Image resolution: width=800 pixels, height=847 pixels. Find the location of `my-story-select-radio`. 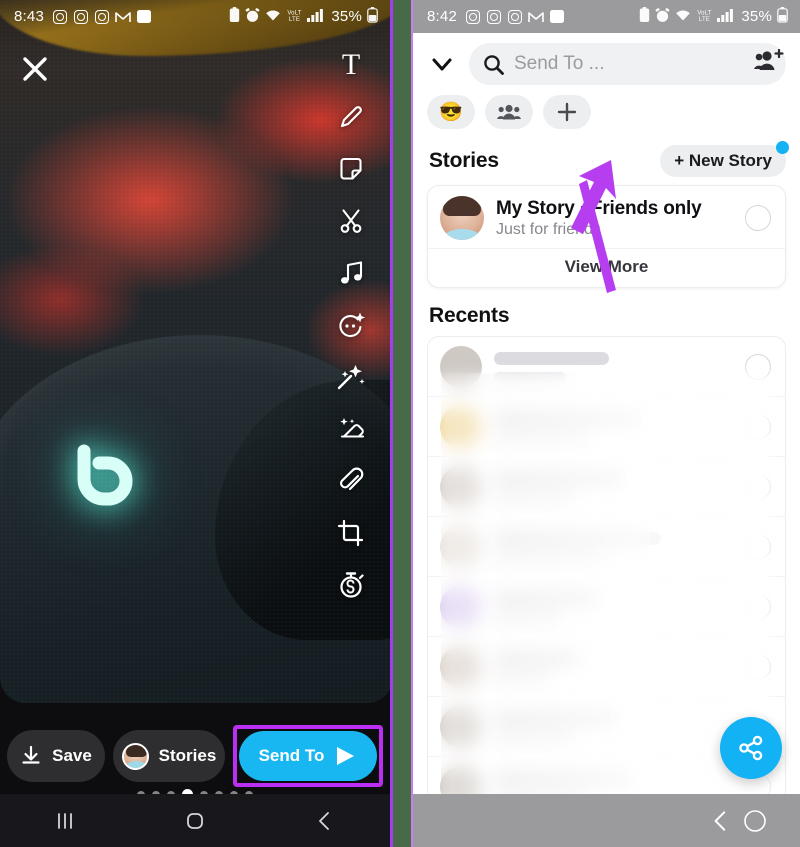

my-story-select-radio is located at coordinates (758, 218).